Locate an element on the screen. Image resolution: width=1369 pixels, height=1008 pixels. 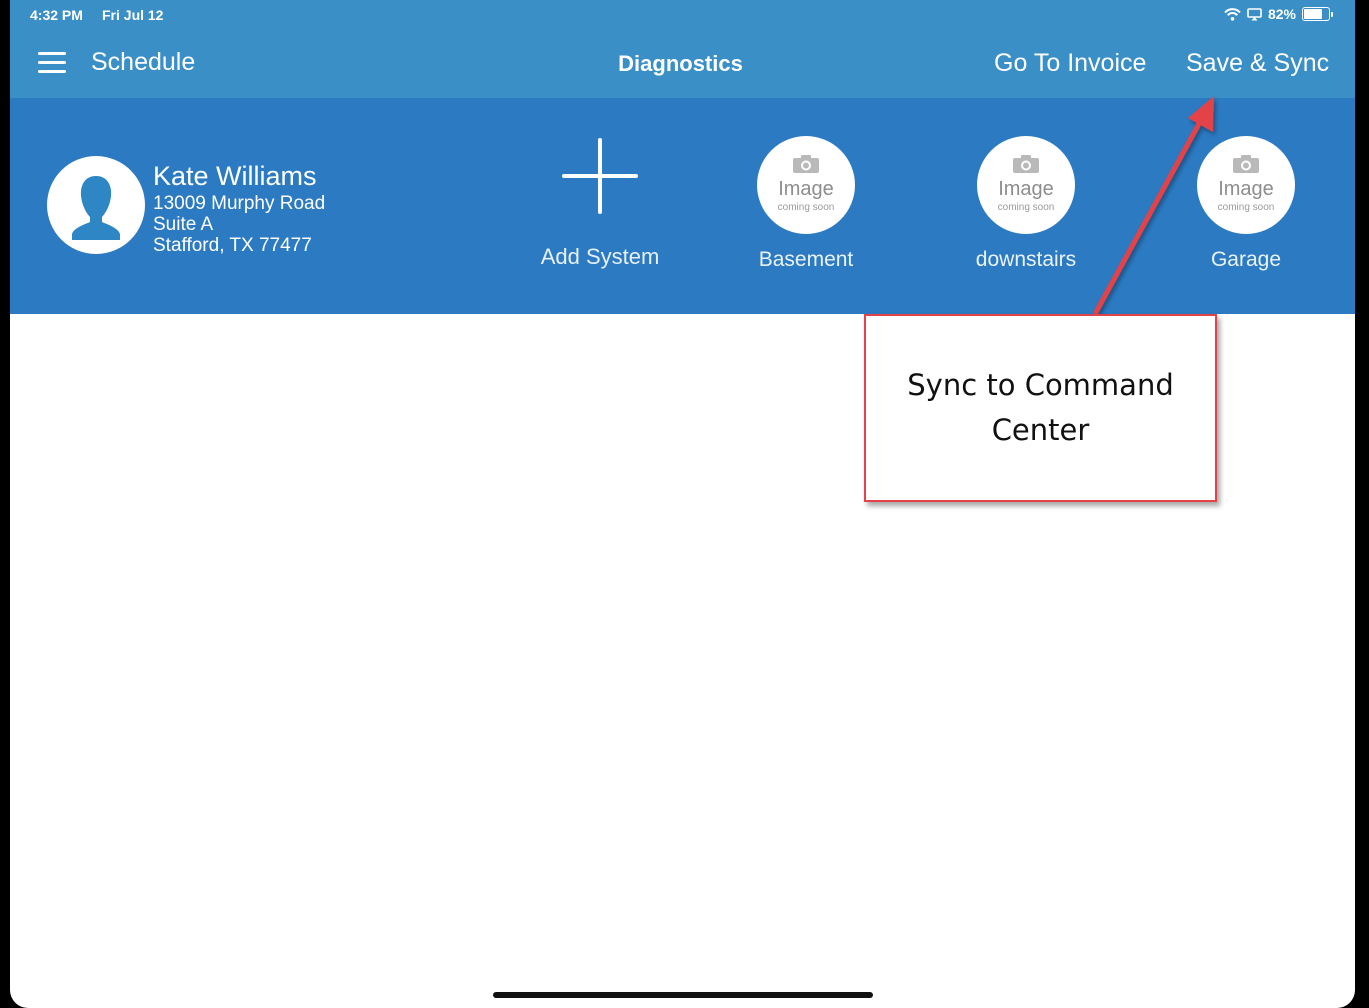
status-bar: 4:32 PM Fri Jul 12 82% is located at coordinates (682, 15).